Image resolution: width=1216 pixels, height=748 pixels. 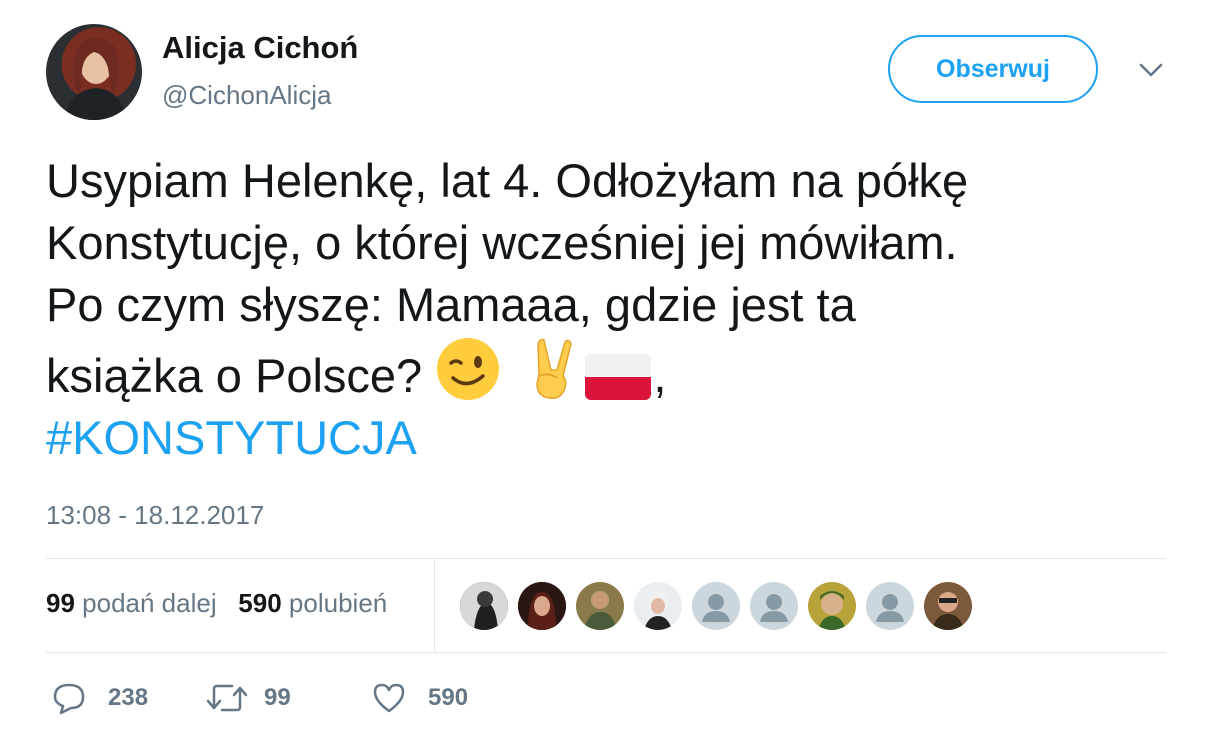 I want to click on author-handle: @CichonAlicja, so click(x=246, y=95).